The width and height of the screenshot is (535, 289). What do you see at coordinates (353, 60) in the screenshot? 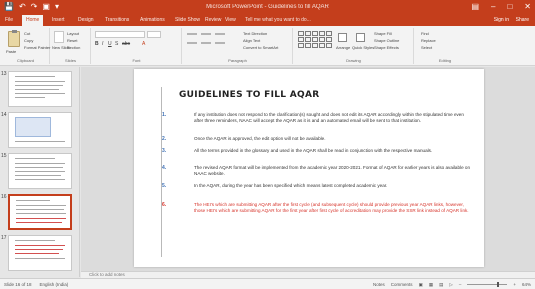
I see `drawing-label: Drawing` at bounding box center [353, 60].